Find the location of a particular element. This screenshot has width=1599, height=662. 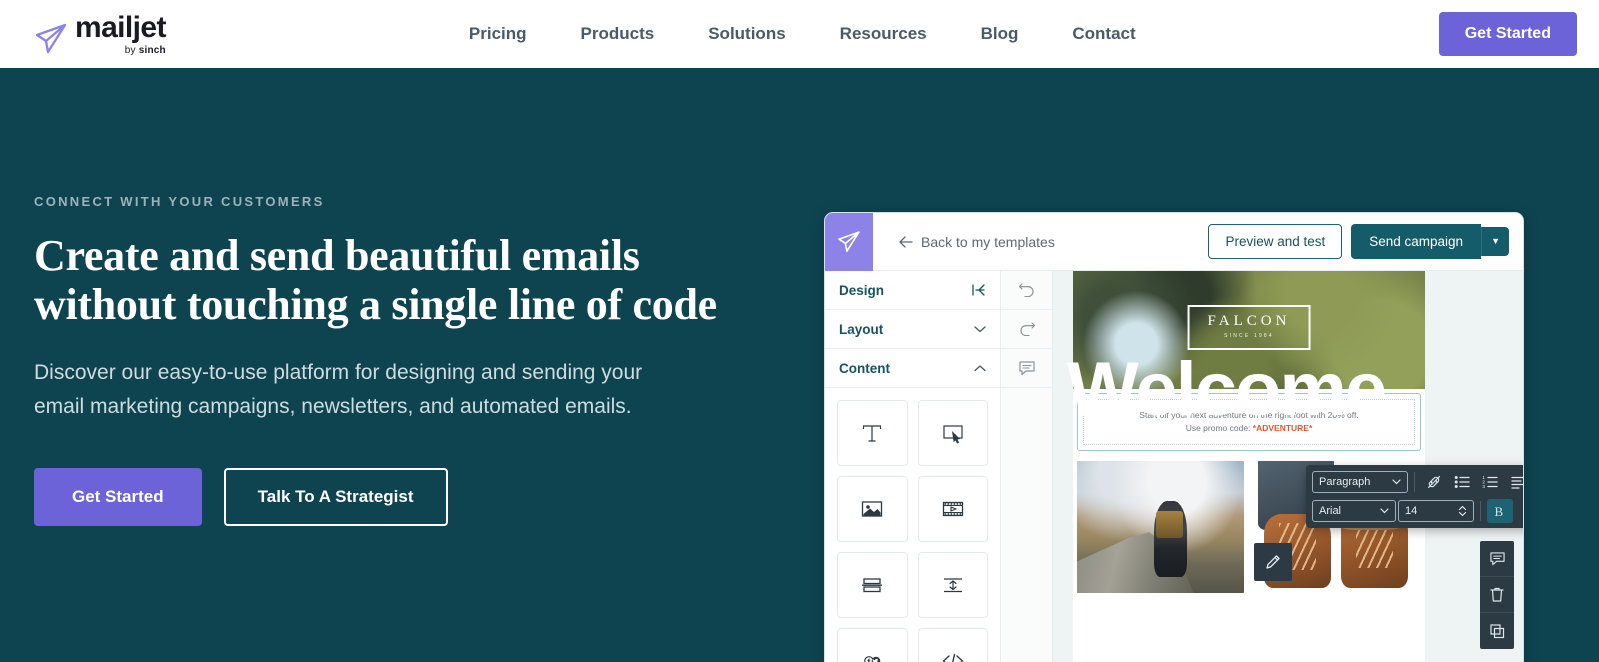

redo-arrow-icon is located at coordinates (1027, 329).